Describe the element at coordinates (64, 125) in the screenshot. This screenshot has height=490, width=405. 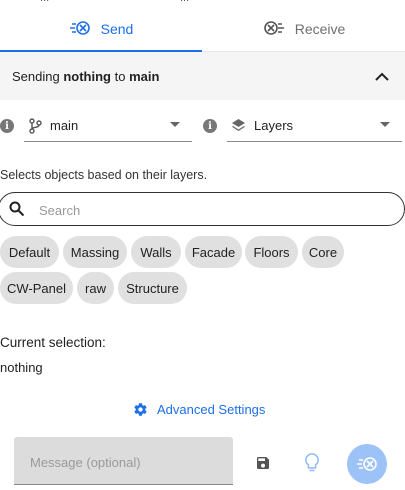
I see `branch-select-value: main` at that location.